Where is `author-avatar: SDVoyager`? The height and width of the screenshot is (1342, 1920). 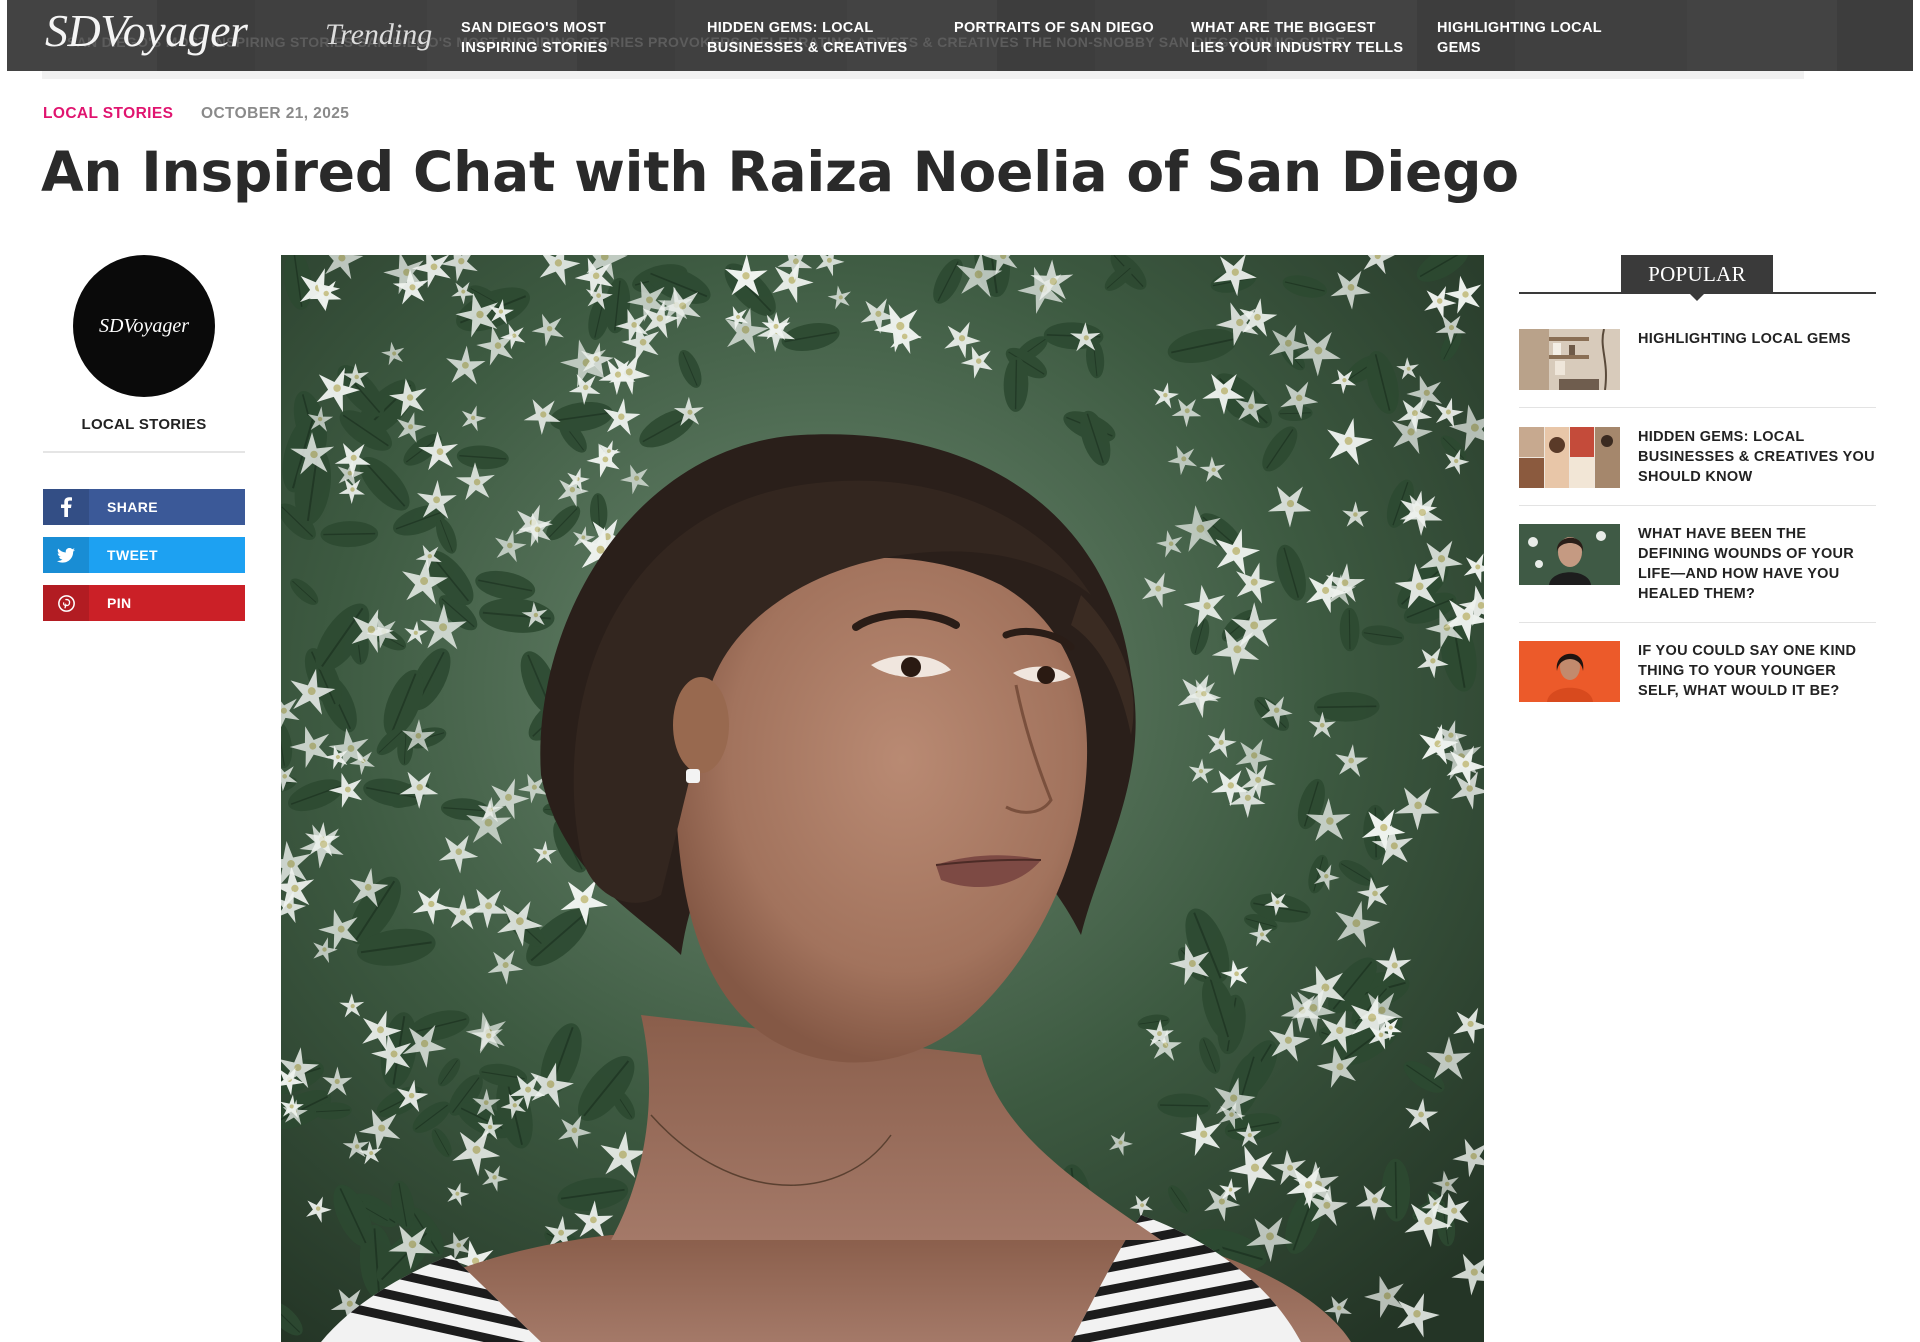 author-avatar: SDVoyager is located at coordinates (144, 326).